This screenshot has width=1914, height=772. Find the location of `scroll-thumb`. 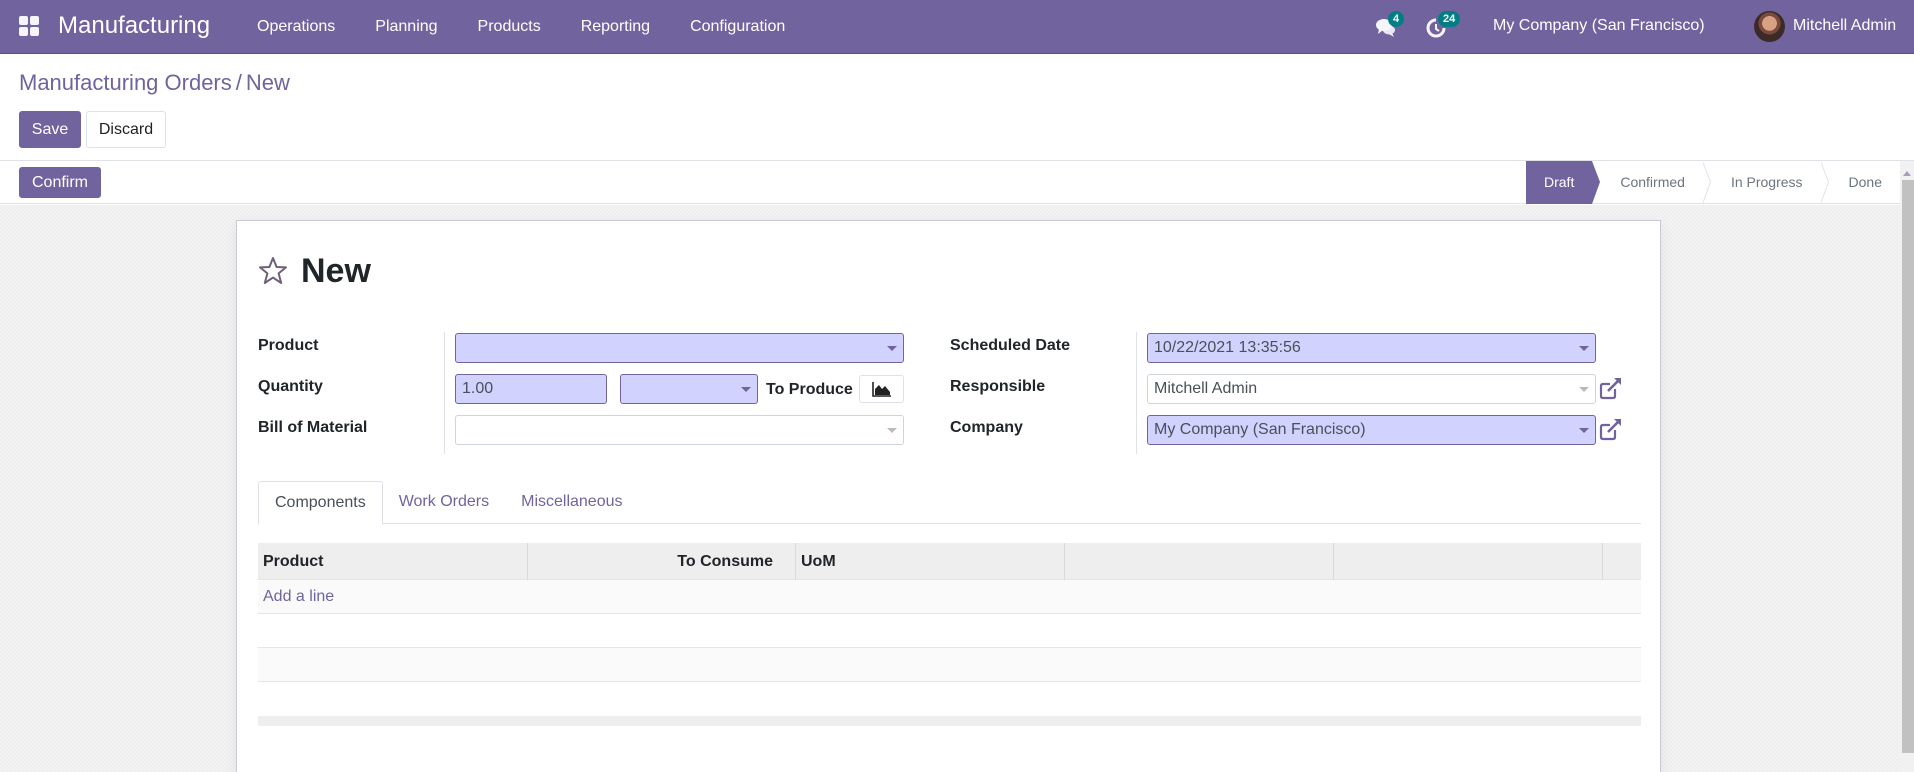

scroll-thumb is located at coordinates (1908, 466).